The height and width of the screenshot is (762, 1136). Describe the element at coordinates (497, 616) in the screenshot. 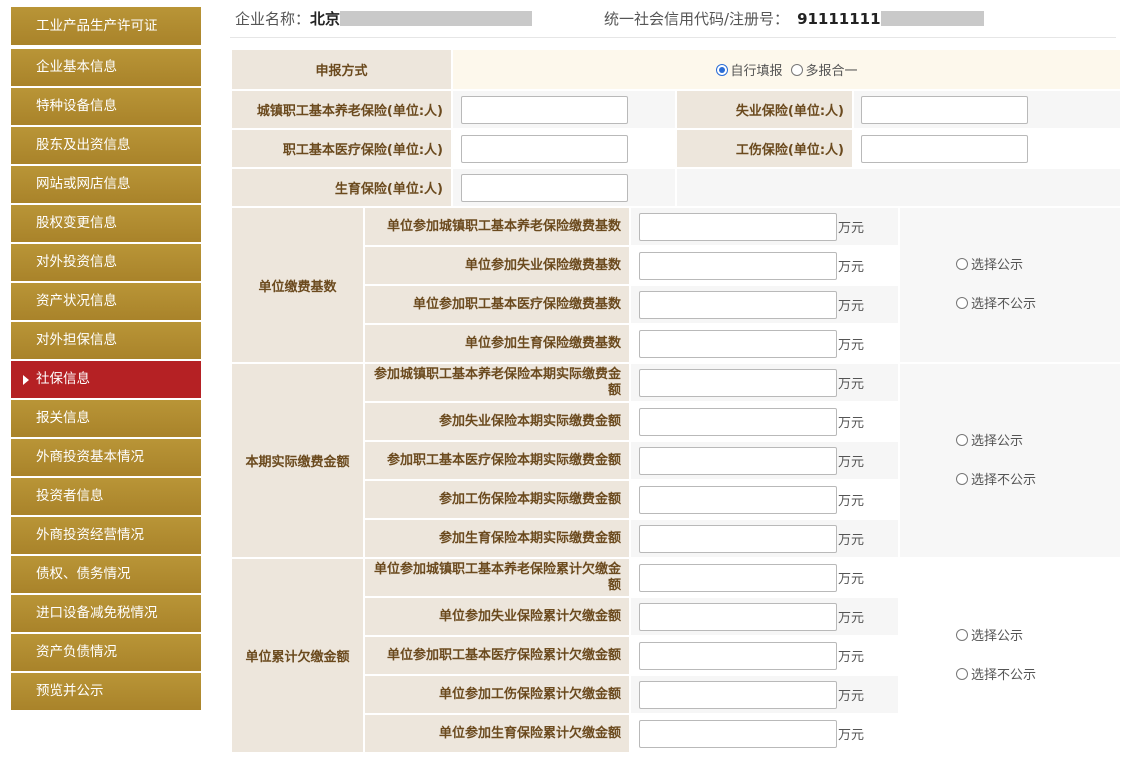

I see `row-label: 单位参加失业保险累计欠缴金额` at that location.